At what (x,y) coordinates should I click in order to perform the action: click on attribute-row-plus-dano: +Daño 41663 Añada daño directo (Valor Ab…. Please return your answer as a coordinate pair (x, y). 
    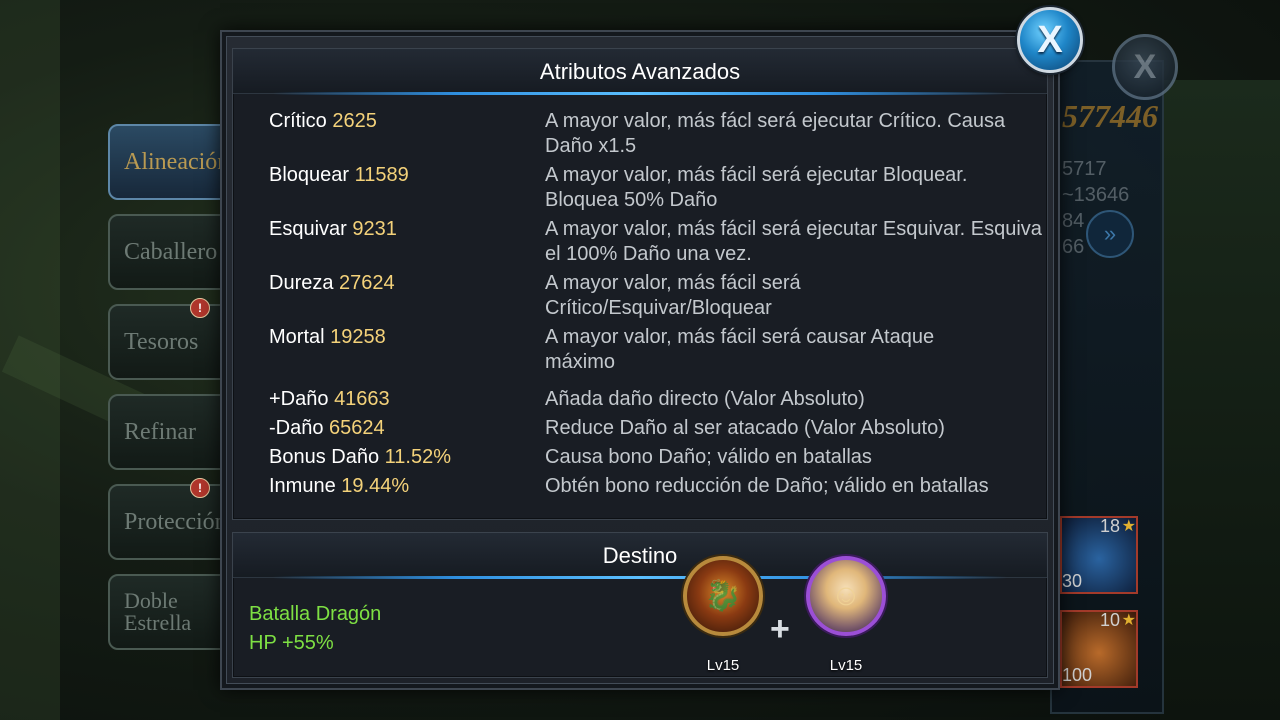
    Looking at the image, I should click on (641, 400).